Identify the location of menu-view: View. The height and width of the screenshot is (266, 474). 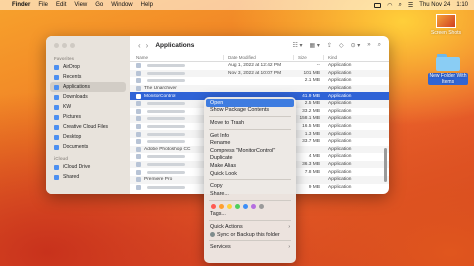
(80, 5).